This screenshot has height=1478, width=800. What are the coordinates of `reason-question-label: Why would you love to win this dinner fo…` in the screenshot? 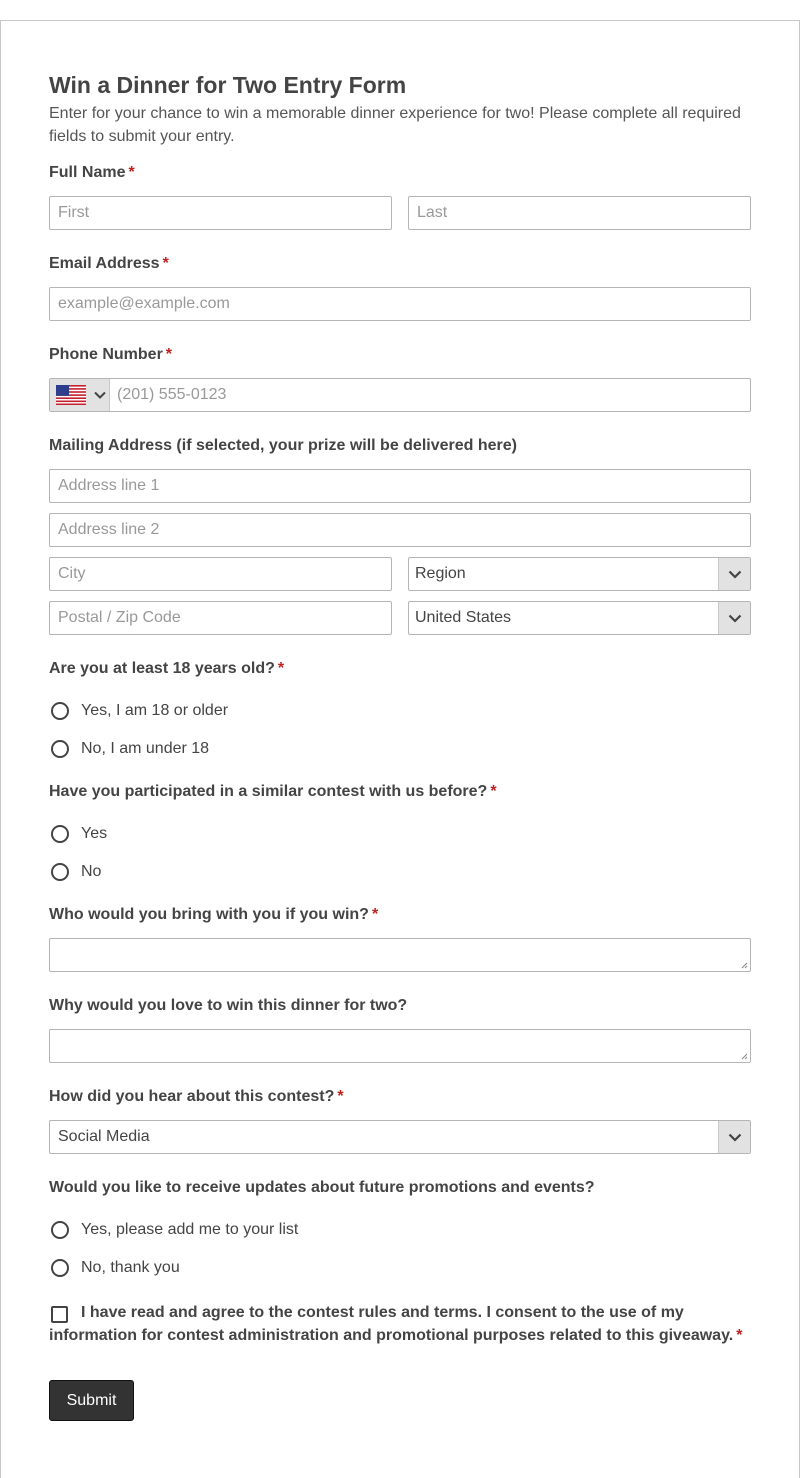 It's located at (228, 1005).